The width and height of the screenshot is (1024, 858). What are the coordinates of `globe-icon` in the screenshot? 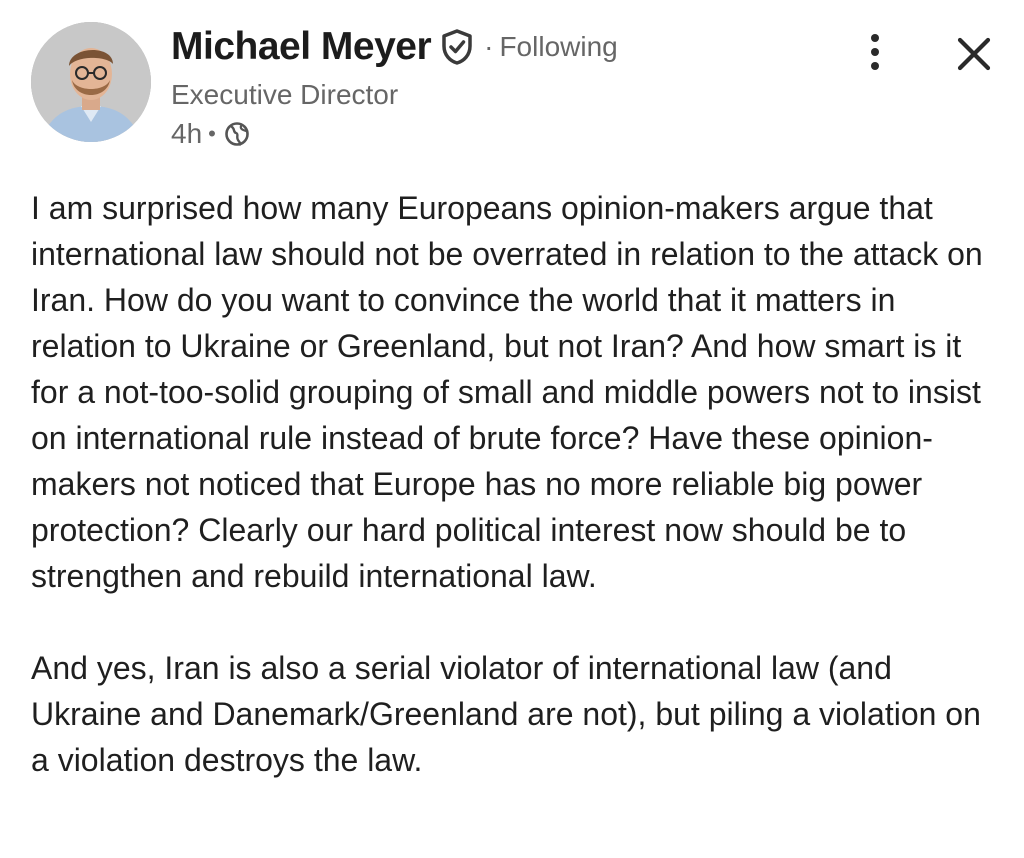 It's located at (237, 134).